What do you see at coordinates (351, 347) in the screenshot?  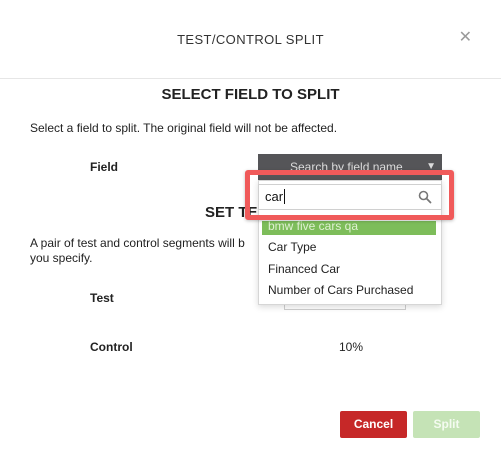 I see `control-percent-value: 10%` at bounding box center [351, 347].